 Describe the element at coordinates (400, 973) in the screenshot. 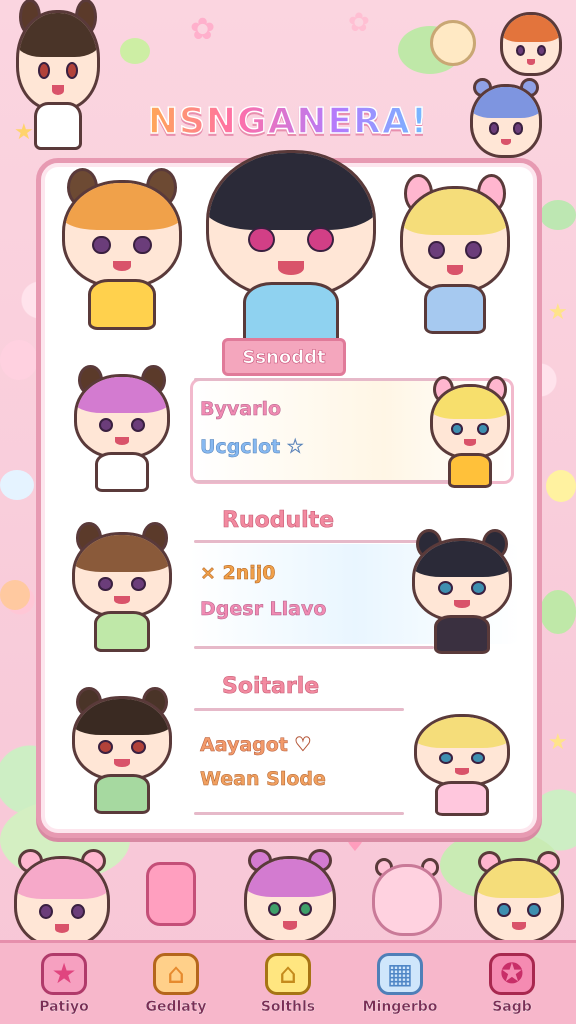

I see `calendar-icon: ▦` at that location.